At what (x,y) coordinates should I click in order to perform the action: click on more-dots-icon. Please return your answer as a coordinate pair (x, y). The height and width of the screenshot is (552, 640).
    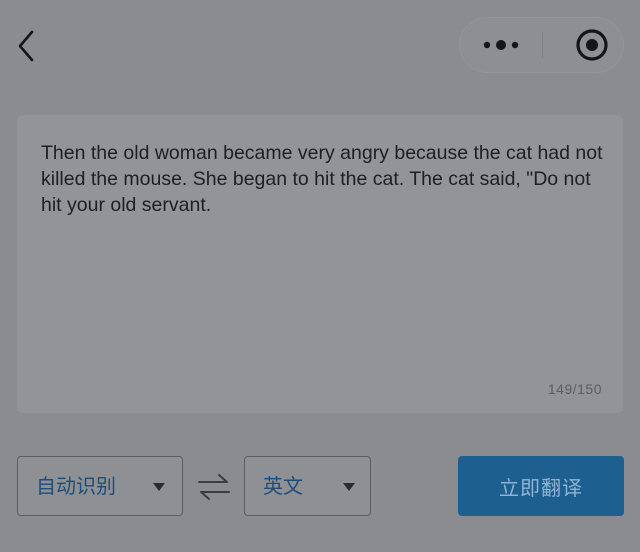
    Looking at the image, I should click on (501, 45).